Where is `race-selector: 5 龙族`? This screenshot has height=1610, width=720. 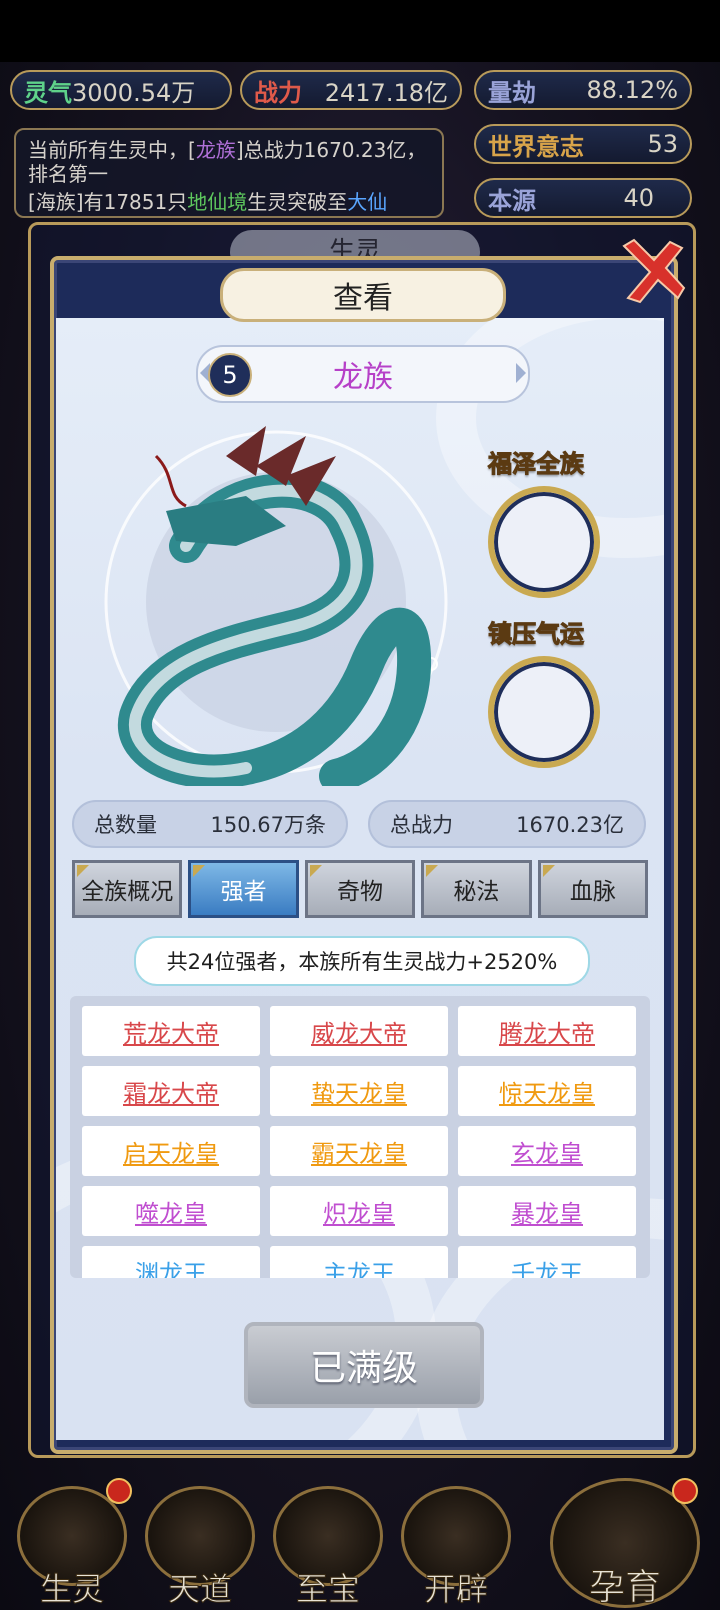 race-selector: 5 龙族 is located at coordinates (363, 374).